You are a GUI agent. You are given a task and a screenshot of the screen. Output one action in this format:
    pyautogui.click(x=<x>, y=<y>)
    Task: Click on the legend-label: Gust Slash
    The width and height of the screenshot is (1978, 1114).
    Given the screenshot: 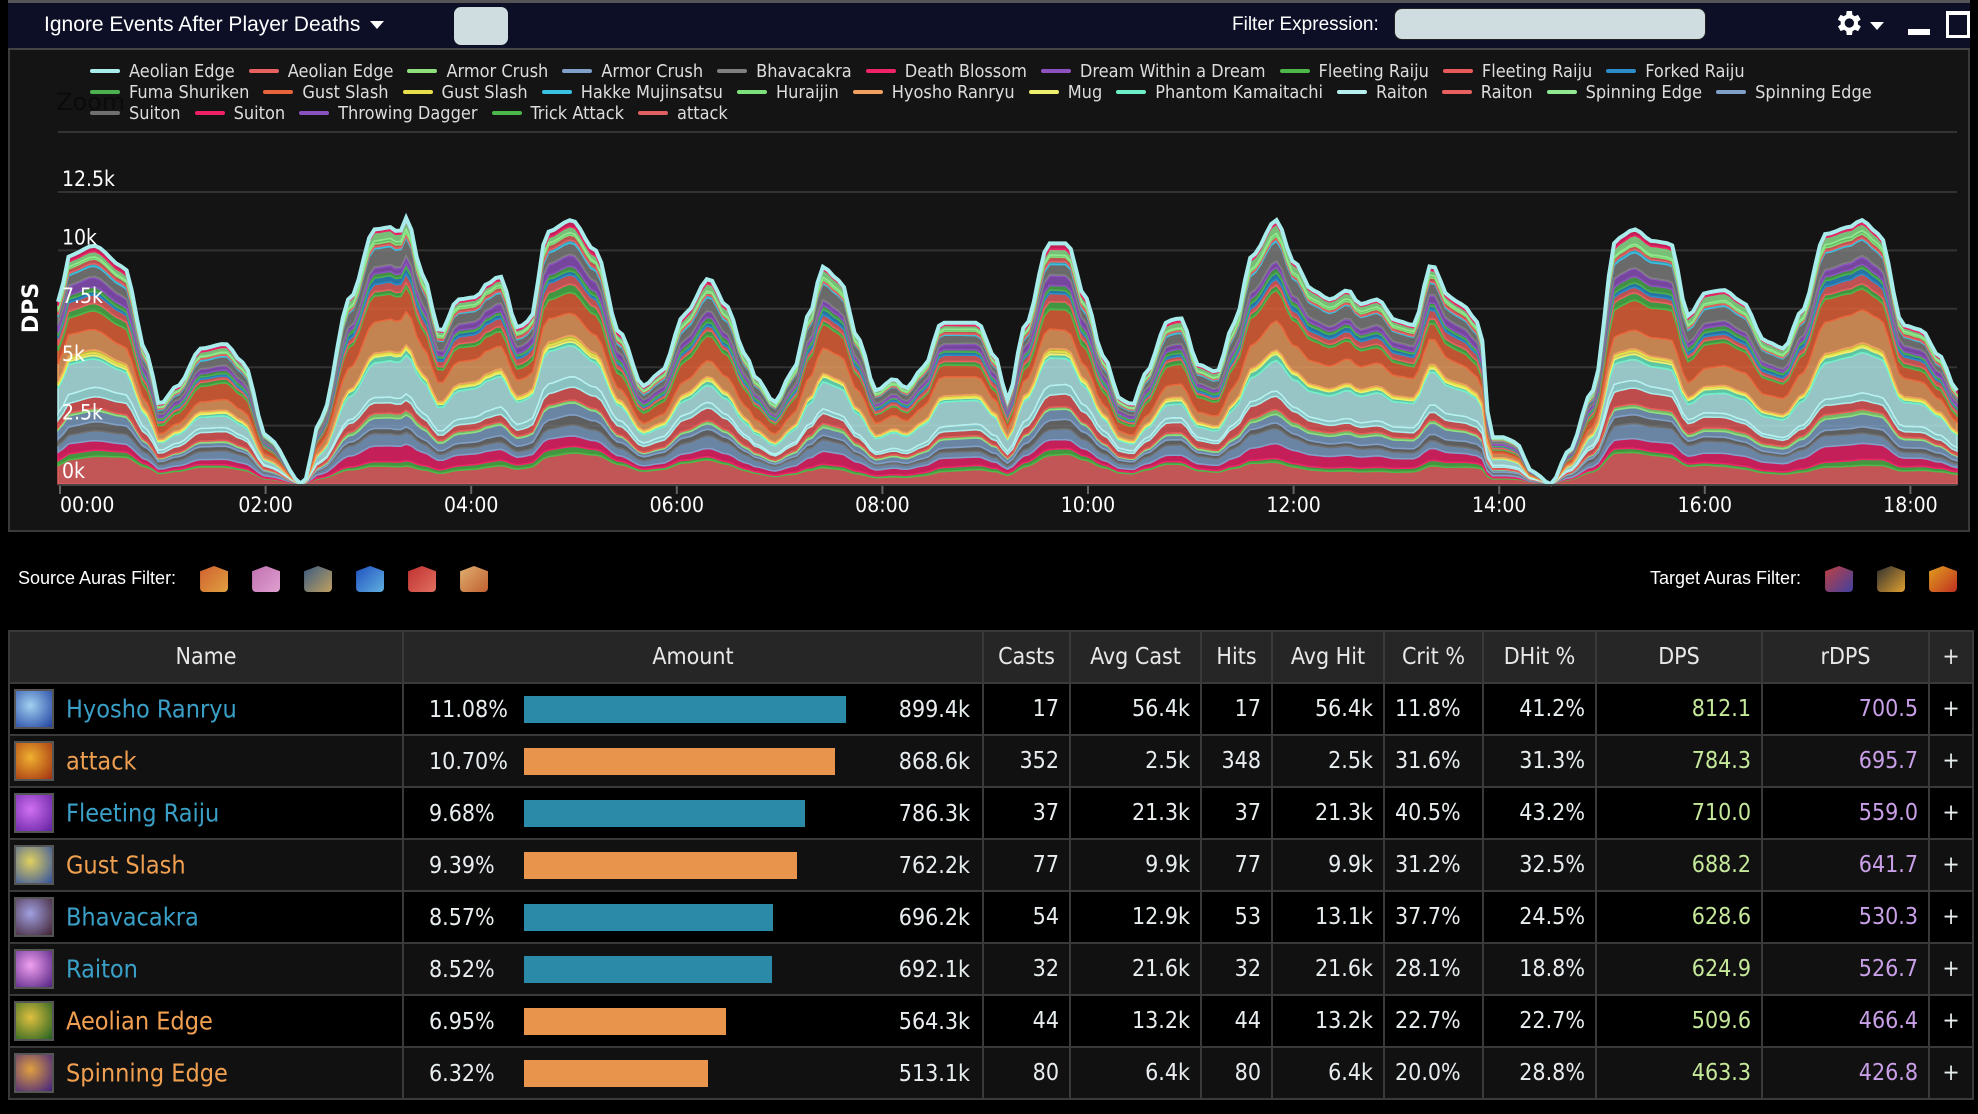 What is the action you would take?
    pyautogui.click(x=484, y=92)
    